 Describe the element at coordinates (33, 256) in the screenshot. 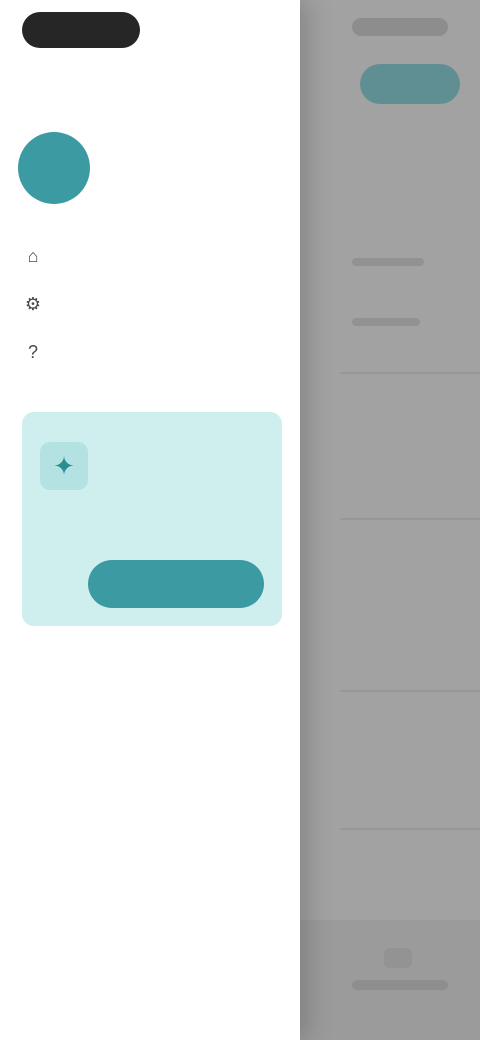

I see `home-icon: ⌂` at that location.